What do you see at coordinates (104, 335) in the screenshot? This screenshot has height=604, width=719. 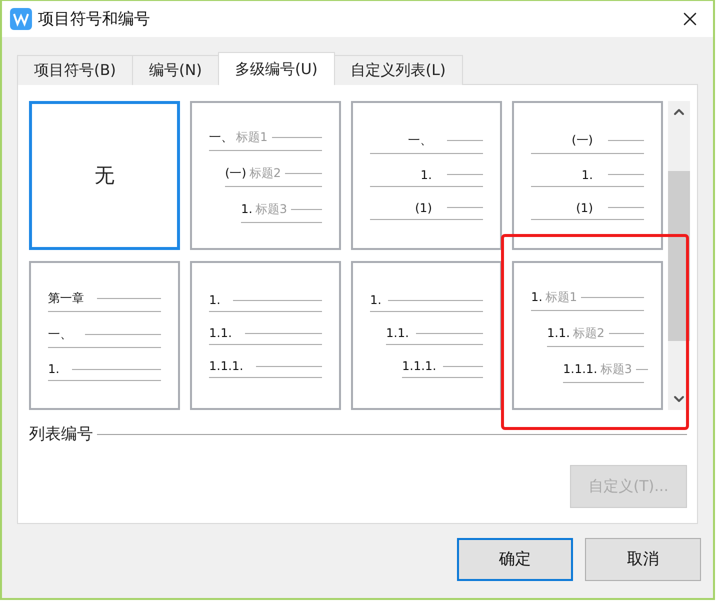 I see `numbering-style-card: 第一章 一、 1.` at bounding box center [104, 335].